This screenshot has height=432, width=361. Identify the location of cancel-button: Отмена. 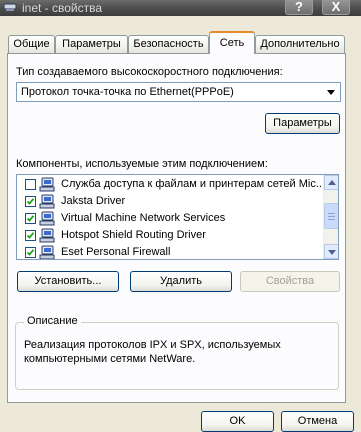
(317, 421).